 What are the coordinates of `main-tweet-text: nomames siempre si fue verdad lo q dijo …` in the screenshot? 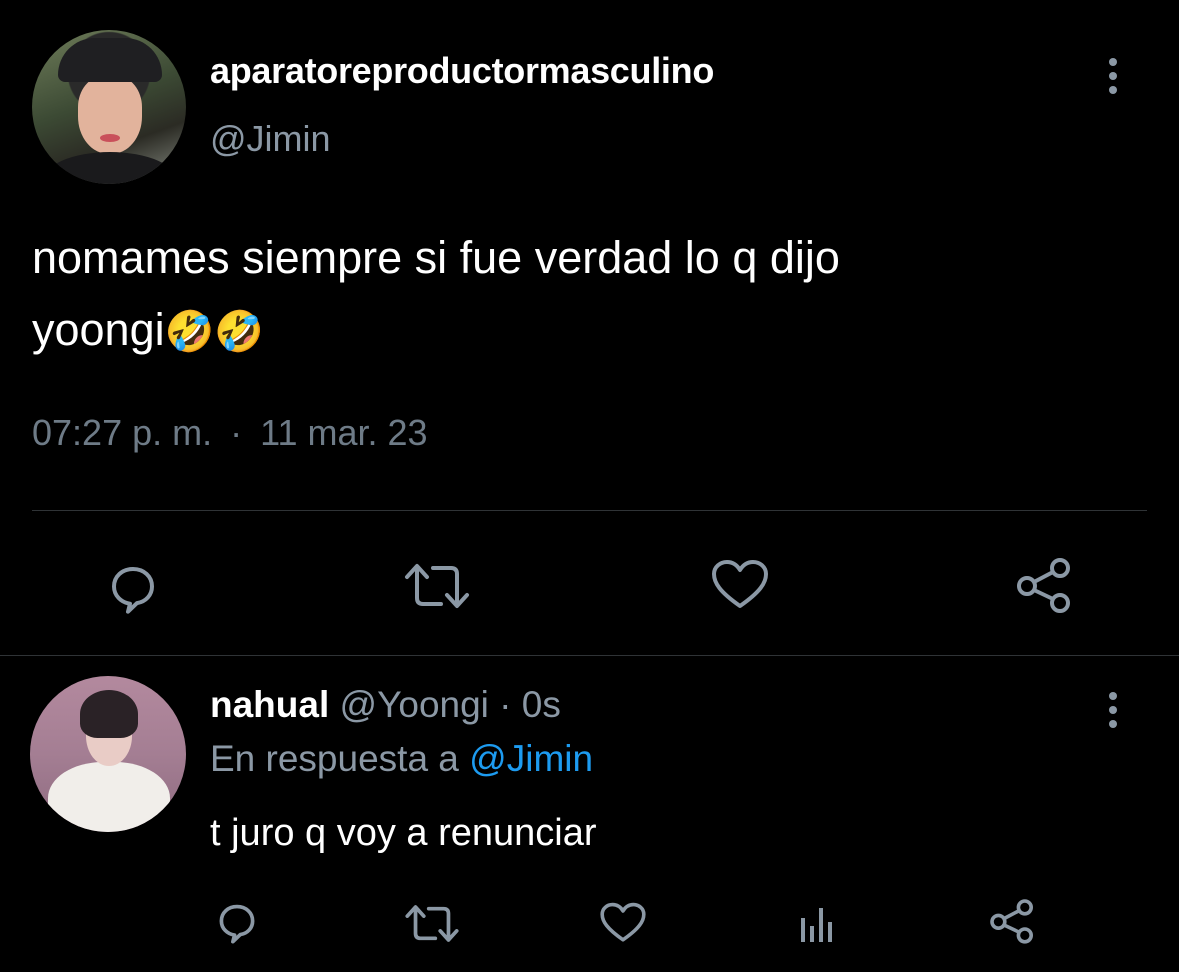 It's located at (587, 295).